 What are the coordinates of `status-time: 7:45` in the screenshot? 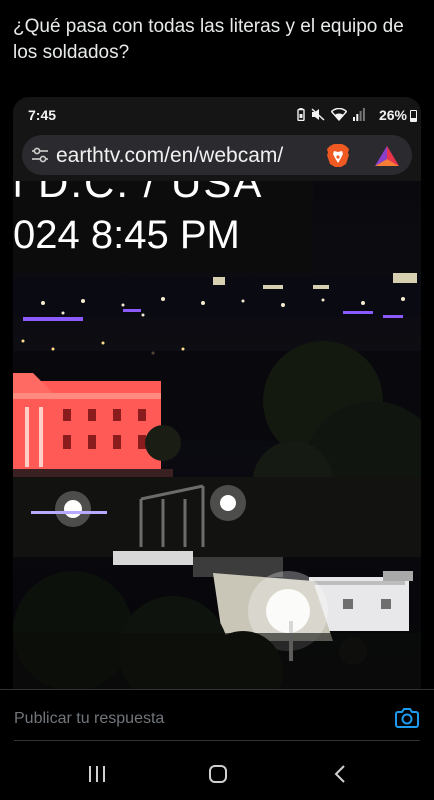 It's located at (42, 115).